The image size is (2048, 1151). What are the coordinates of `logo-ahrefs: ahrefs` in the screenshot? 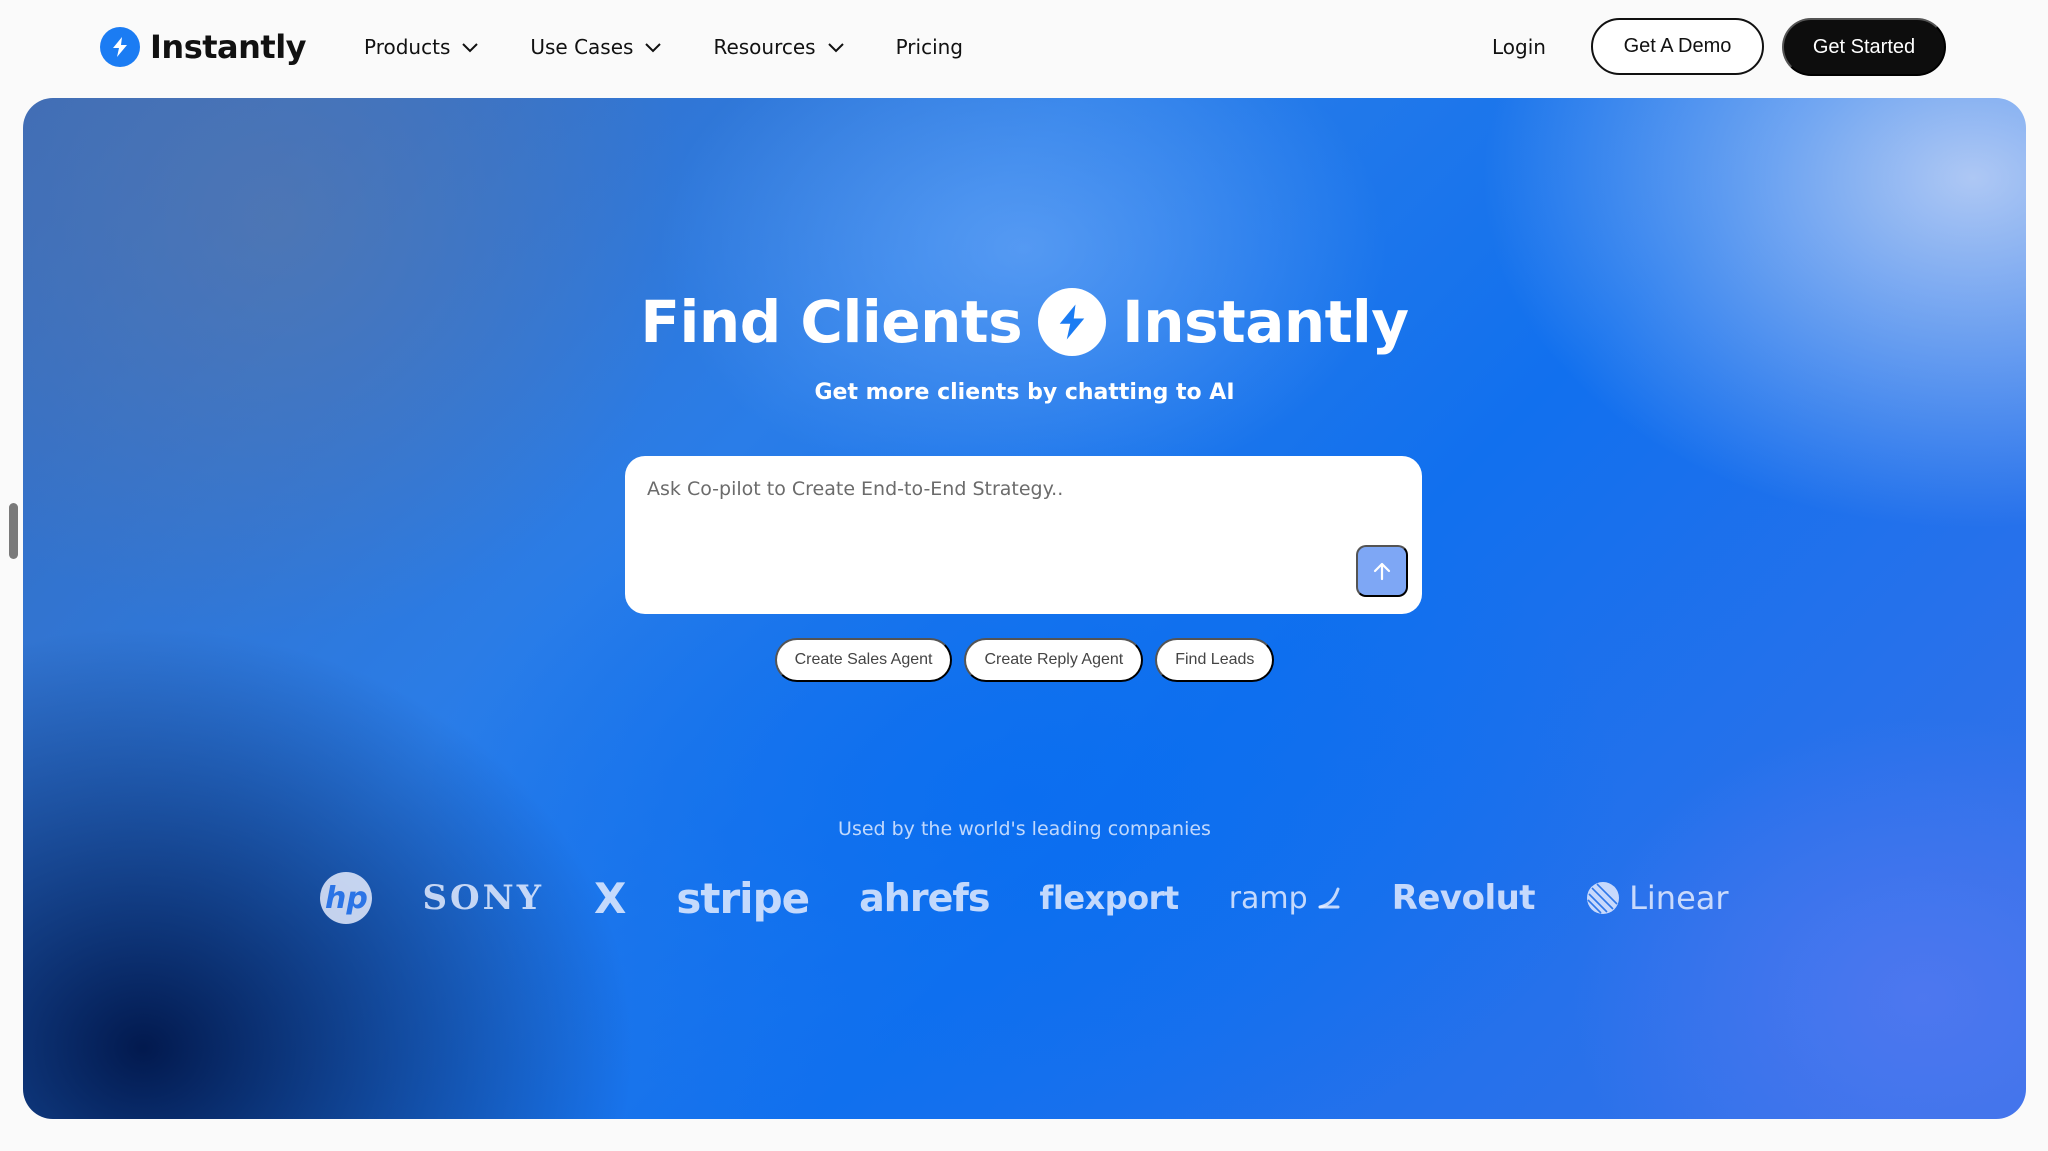 It's located at (924, 898).